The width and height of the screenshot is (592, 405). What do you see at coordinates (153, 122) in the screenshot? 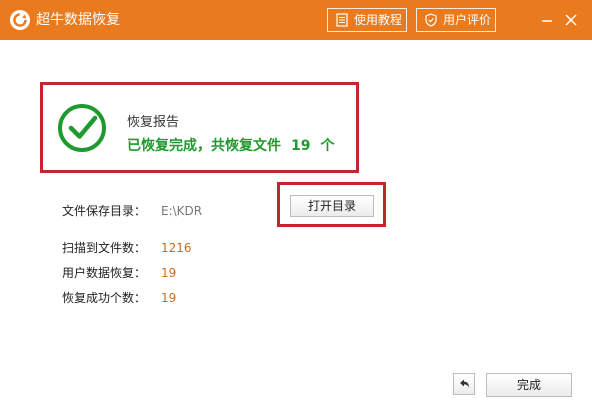
I see `report-title: 恢复报告` at bounding box center [153, 122].